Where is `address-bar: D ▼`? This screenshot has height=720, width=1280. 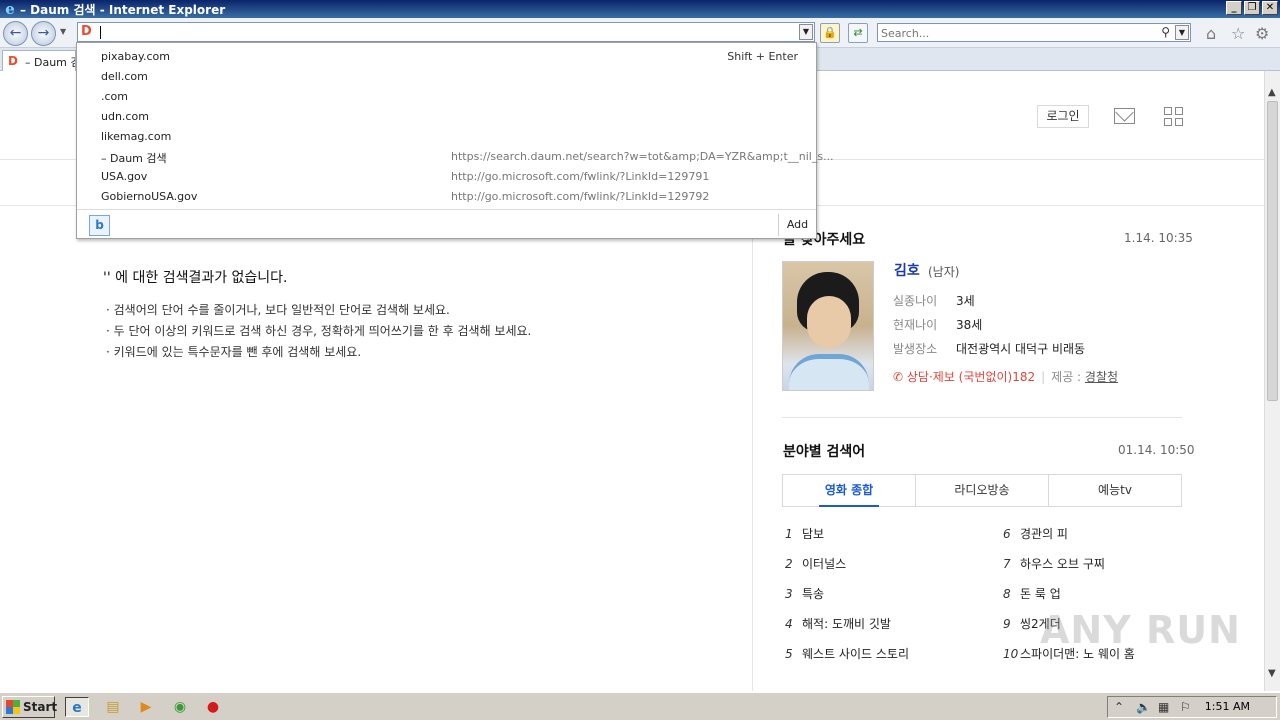
address-bar: D ▼ is located at coordinates (446, 32).